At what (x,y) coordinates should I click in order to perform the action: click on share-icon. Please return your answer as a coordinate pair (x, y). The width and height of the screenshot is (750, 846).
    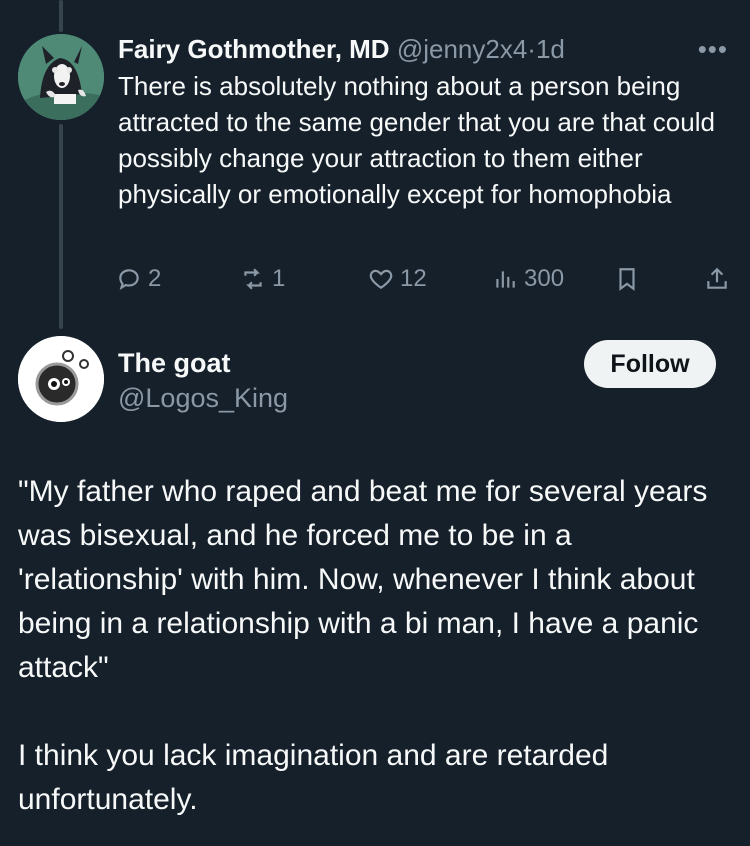
    Looking at the image, I should click on (717, 278).